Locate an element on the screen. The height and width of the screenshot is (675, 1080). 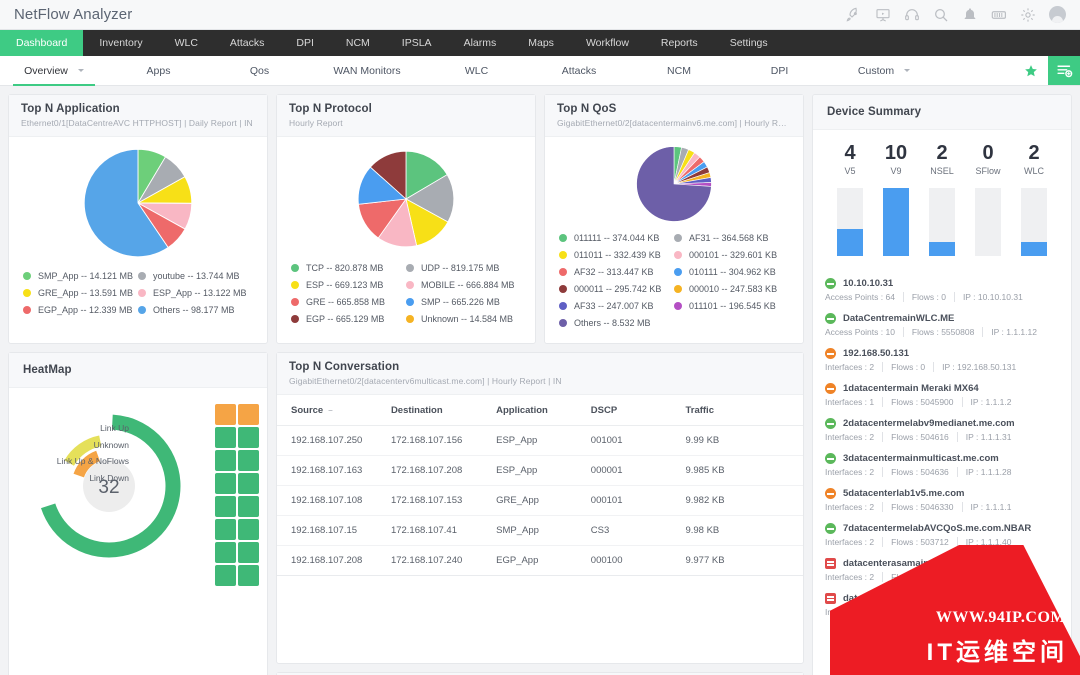
subnav-item-ncm: NCM is located at coordinates (679, 70).